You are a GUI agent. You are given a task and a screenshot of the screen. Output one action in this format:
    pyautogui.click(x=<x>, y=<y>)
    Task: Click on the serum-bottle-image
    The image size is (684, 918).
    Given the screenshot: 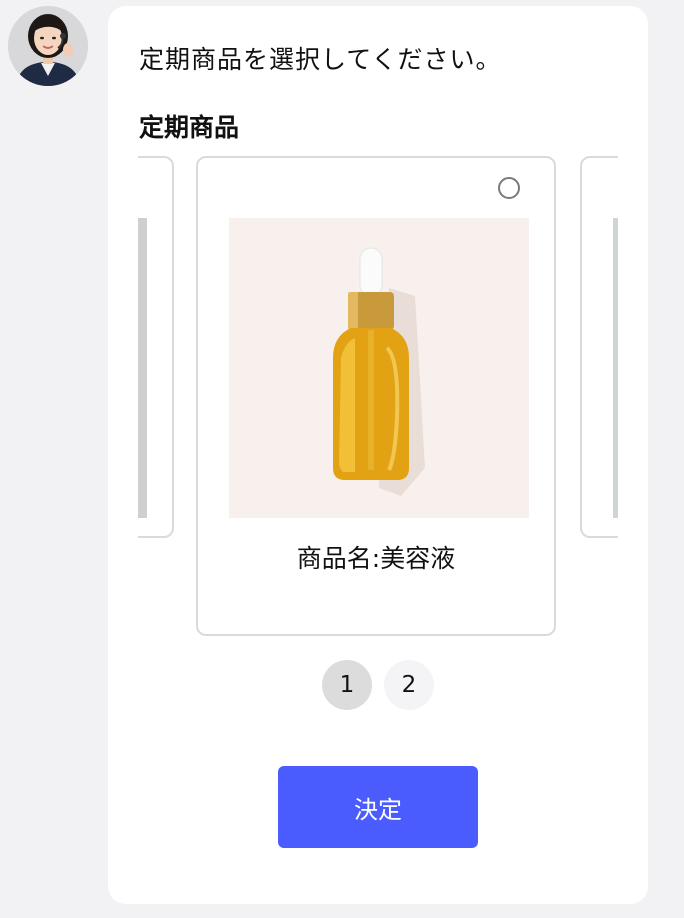 What is the action you would take?
    pyautogui.click(x=379, y=368)
    